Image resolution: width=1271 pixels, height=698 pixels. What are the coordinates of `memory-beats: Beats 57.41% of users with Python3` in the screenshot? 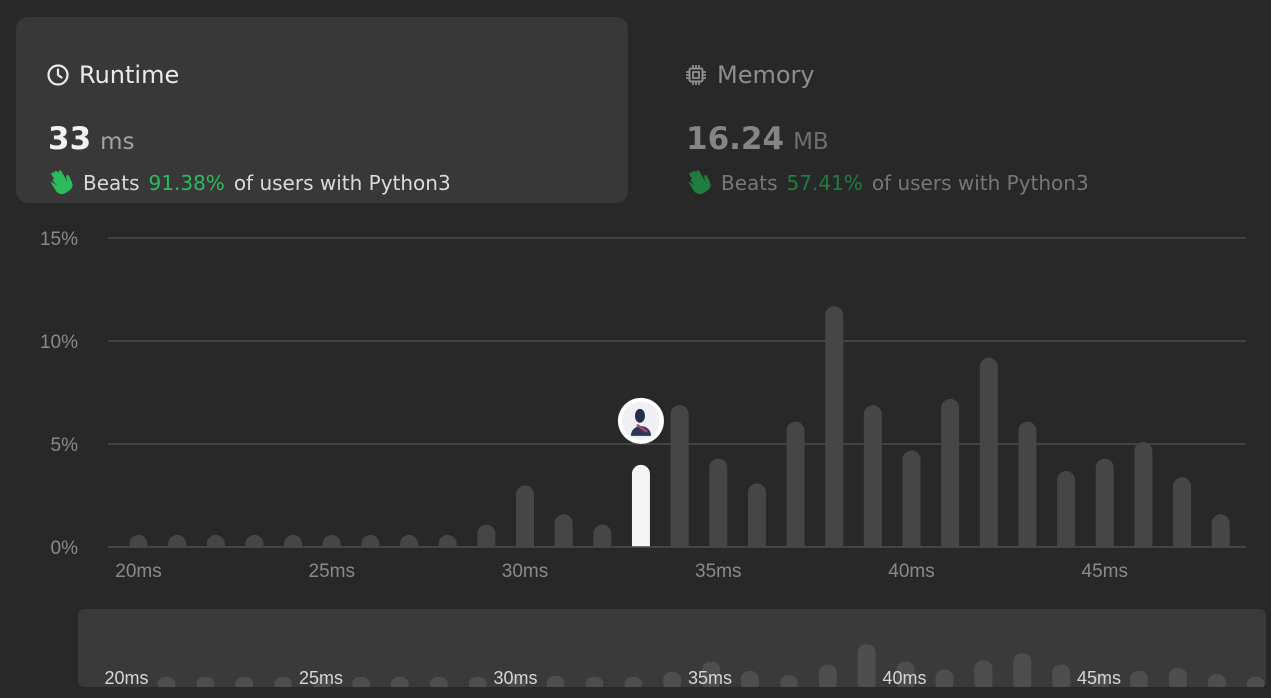 It's located at (887, 183).